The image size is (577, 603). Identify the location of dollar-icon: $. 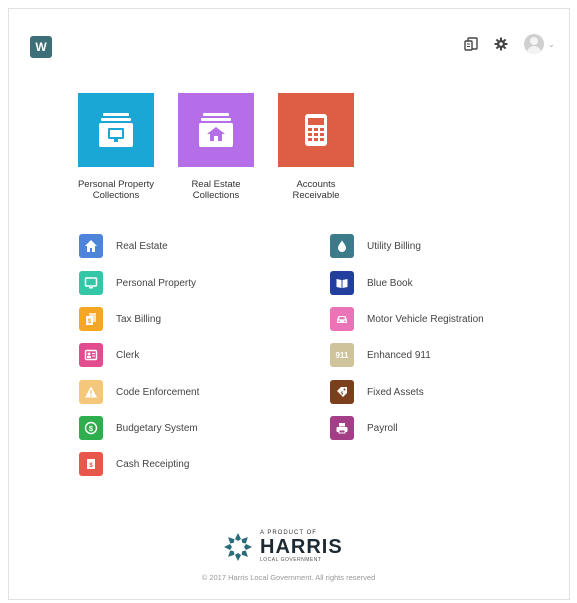
(91, 428).